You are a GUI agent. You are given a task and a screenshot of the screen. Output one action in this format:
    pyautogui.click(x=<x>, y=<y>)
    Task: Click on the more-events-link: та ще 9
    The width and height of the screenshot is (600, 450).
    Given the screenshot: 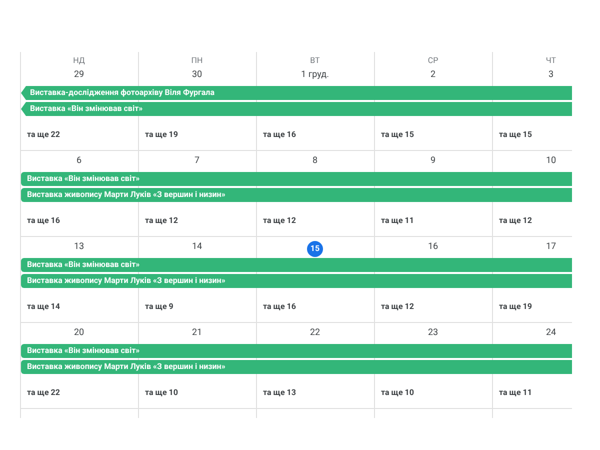 What is the action you would take?
    pyautogui.click(x=159, y=307)
    